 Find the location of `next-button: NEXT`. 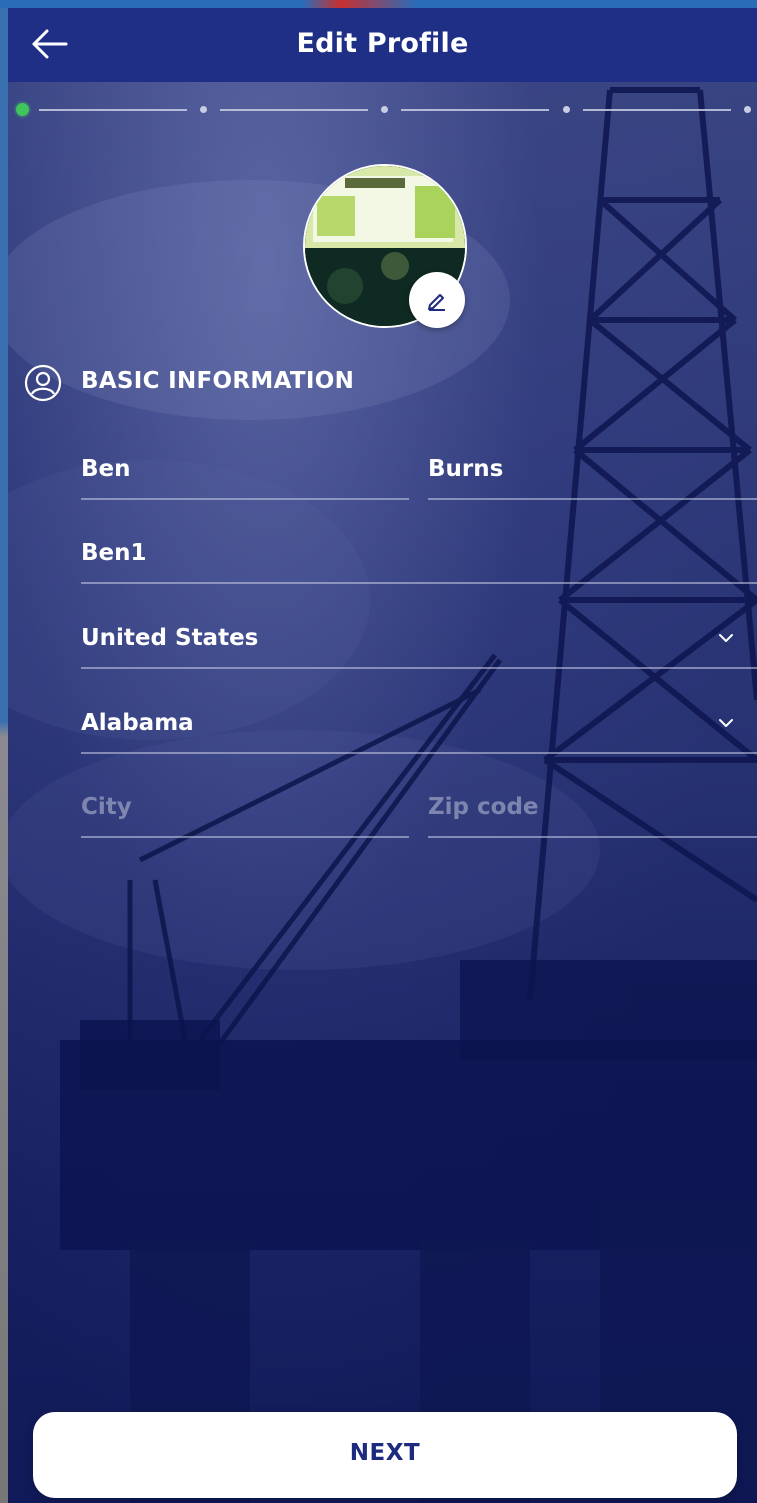

next-button: NEXT is located at coordinates (385, 1455).